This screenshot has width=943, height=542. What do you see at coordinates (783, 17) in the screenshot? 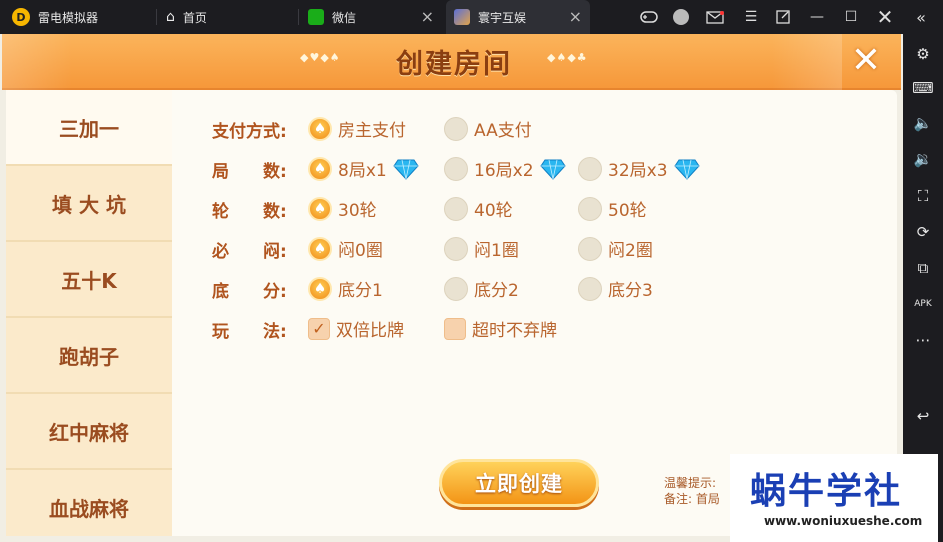
I see `restore-mini-icon` at bounding box center [783, 17].